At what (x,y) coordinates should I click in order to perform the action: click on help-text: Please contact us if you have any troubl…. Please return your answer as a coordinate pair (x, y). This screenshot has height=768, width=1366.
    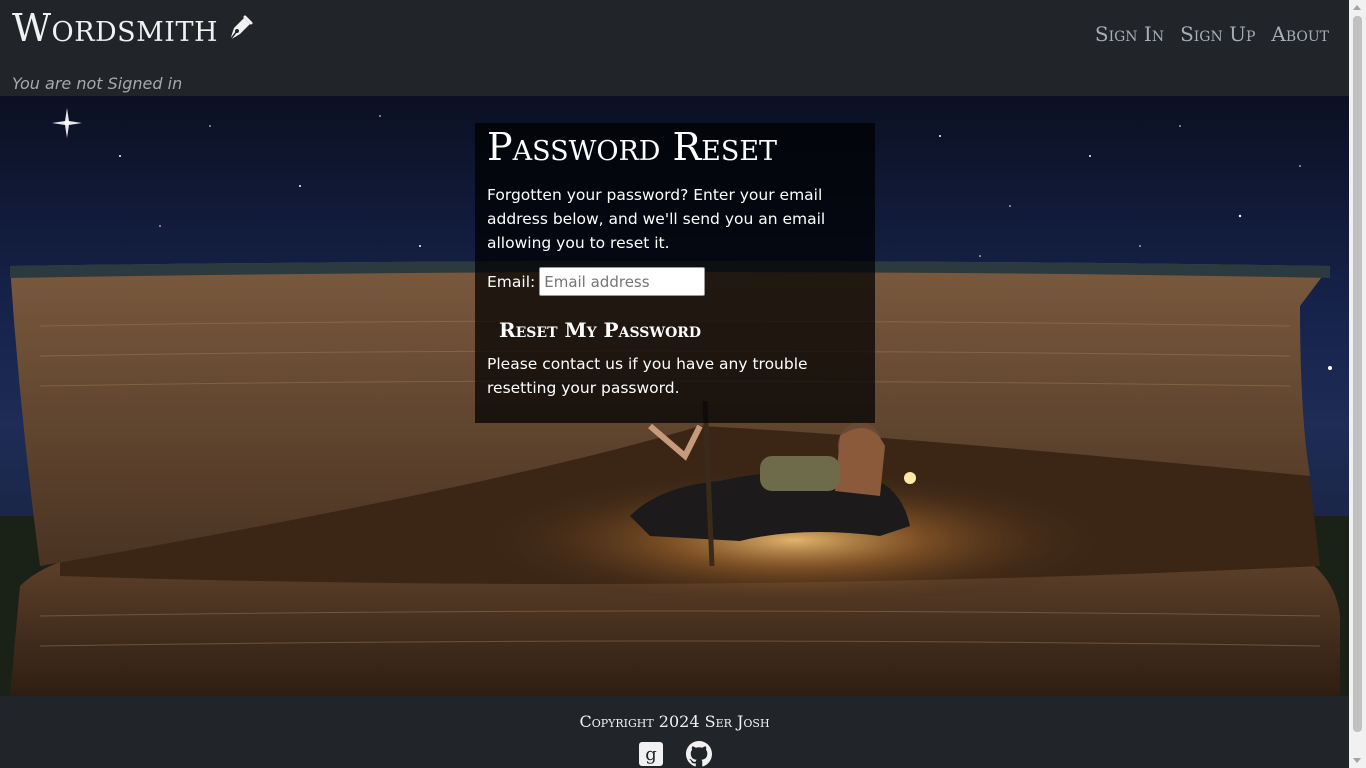
    Looking at the image, I should click on (647, 376).